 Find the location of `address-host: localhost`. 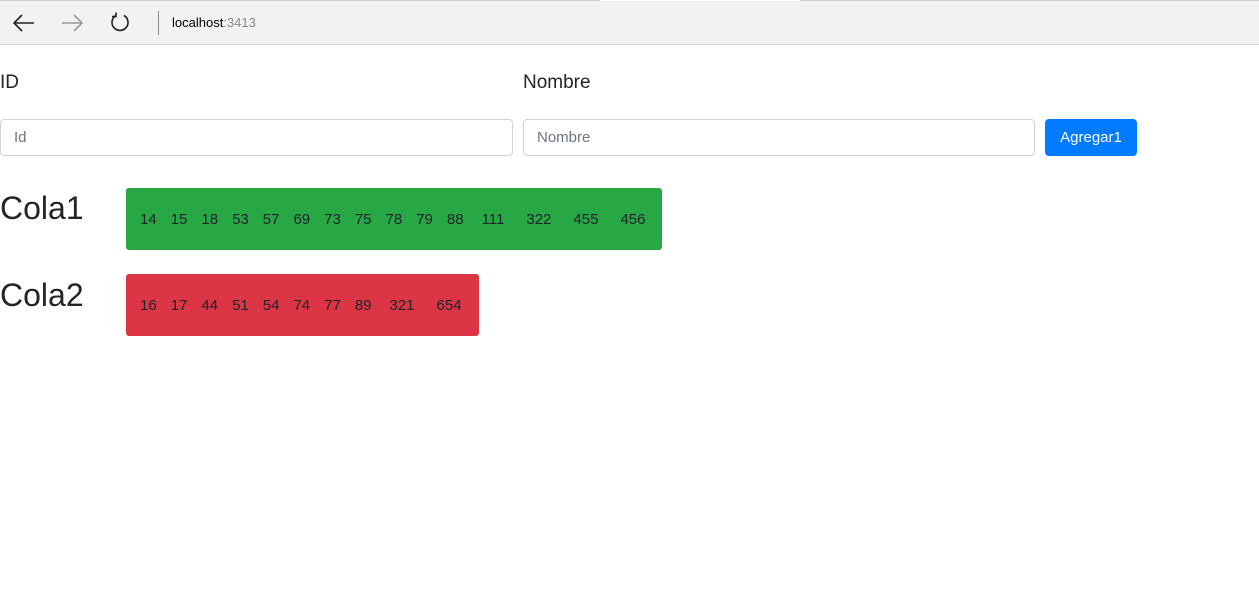

address-host: localhost is located at coordinates (198, 22).